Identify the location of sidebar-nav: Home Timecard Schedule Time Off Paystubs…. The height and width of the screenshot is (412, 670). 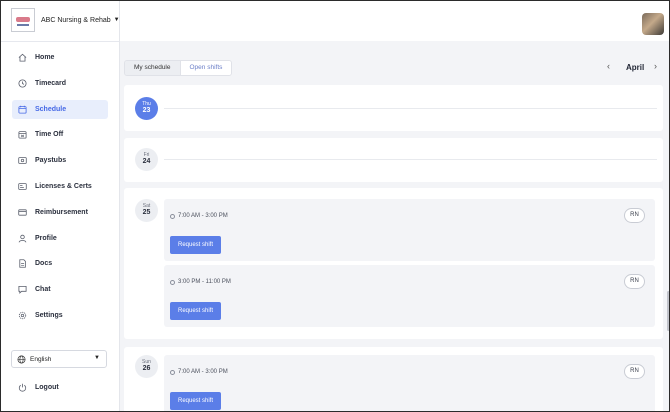
(60, 190).